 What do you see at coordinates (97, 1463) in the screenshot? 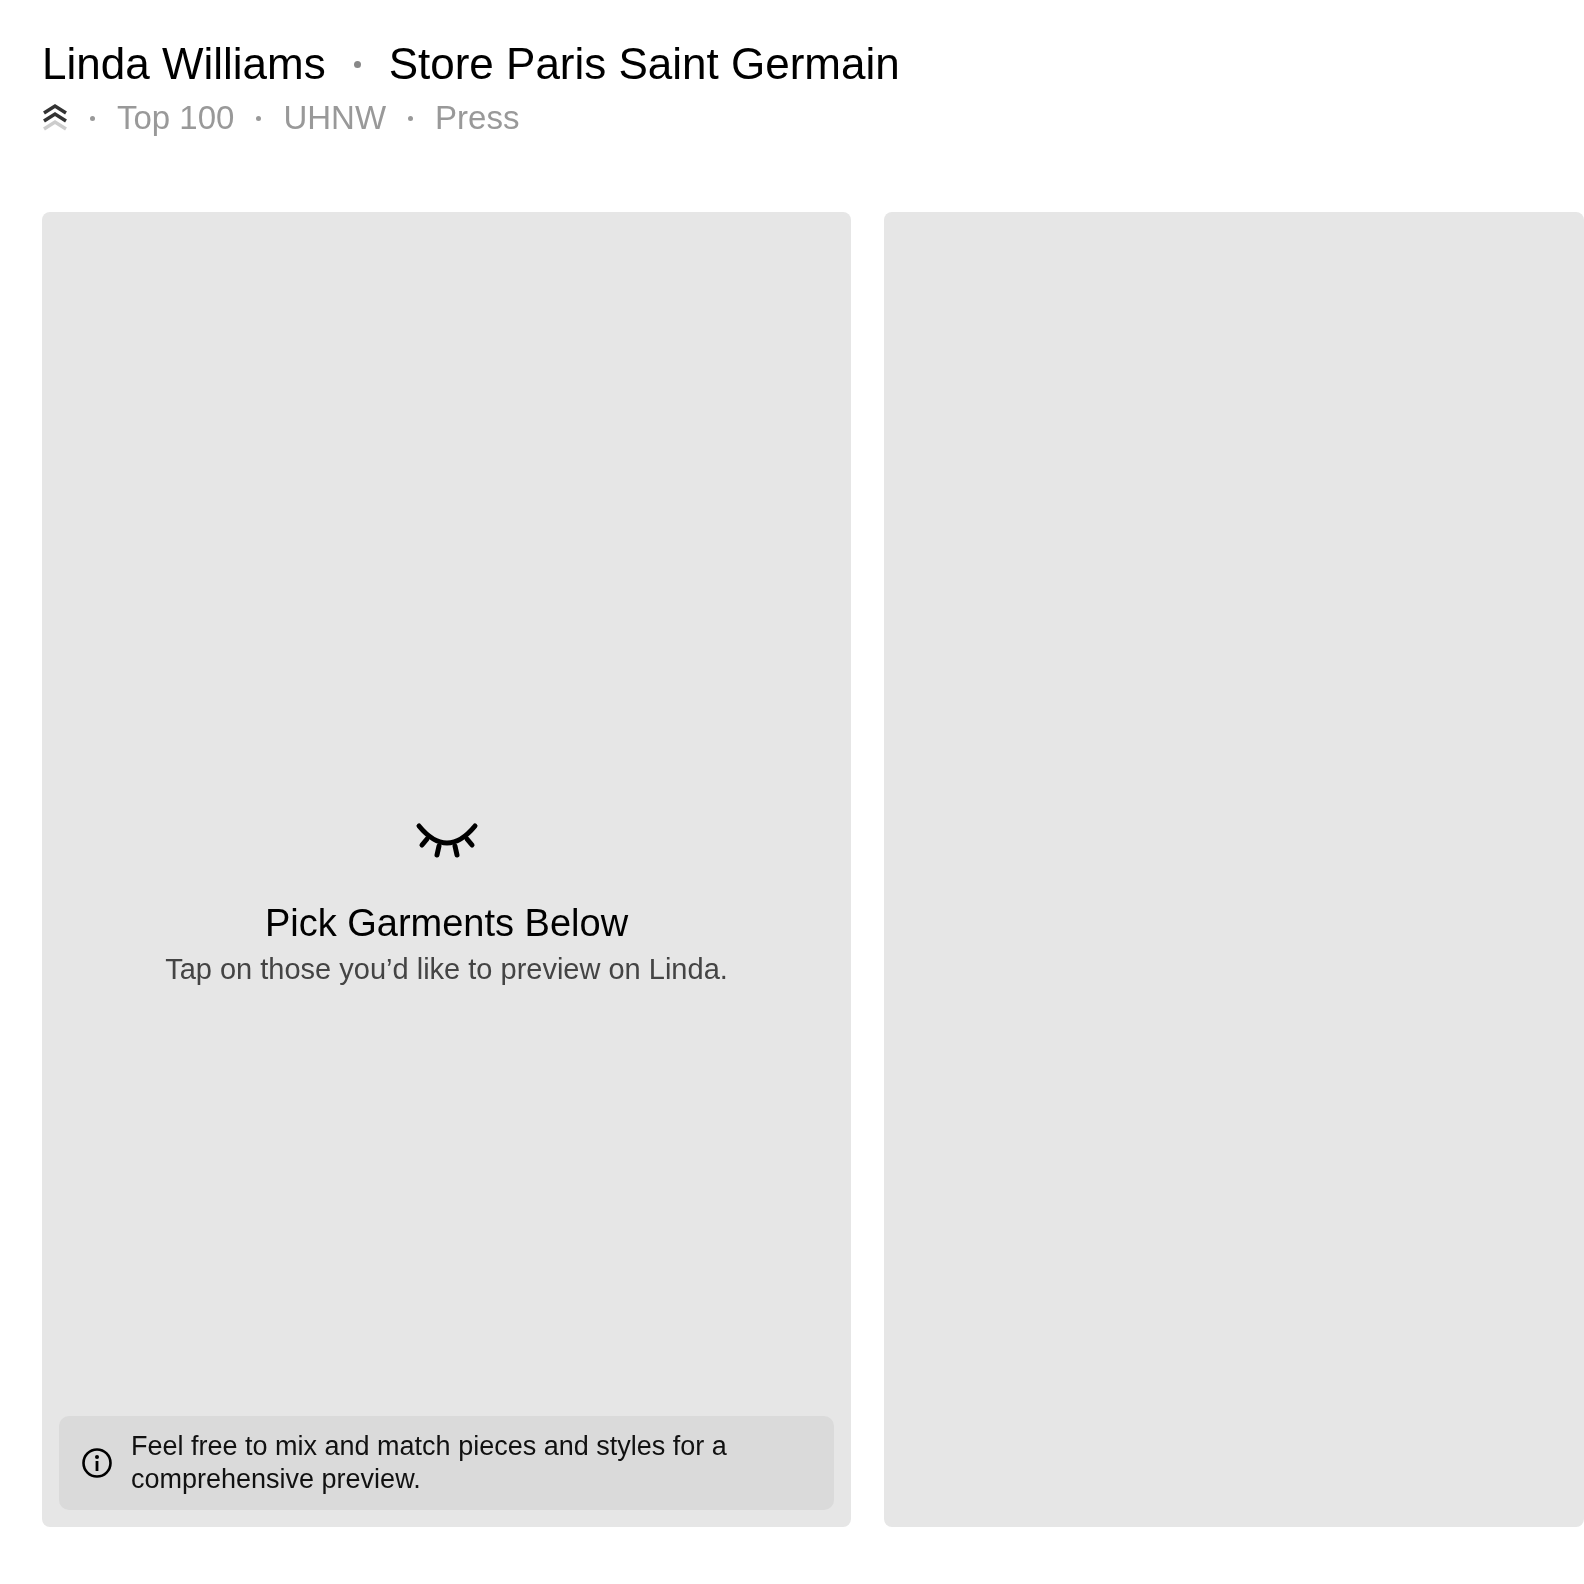
I see `info-icon` at bounding box center [97, 1463].